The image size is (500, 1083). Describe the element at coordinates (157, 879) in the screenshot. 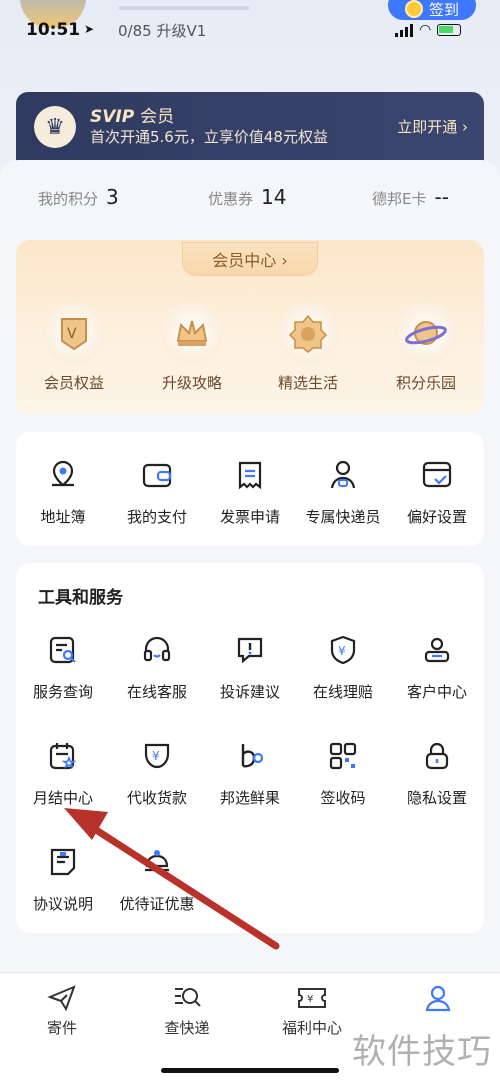

I see `privilege-item: 优待证优惠` at that location.